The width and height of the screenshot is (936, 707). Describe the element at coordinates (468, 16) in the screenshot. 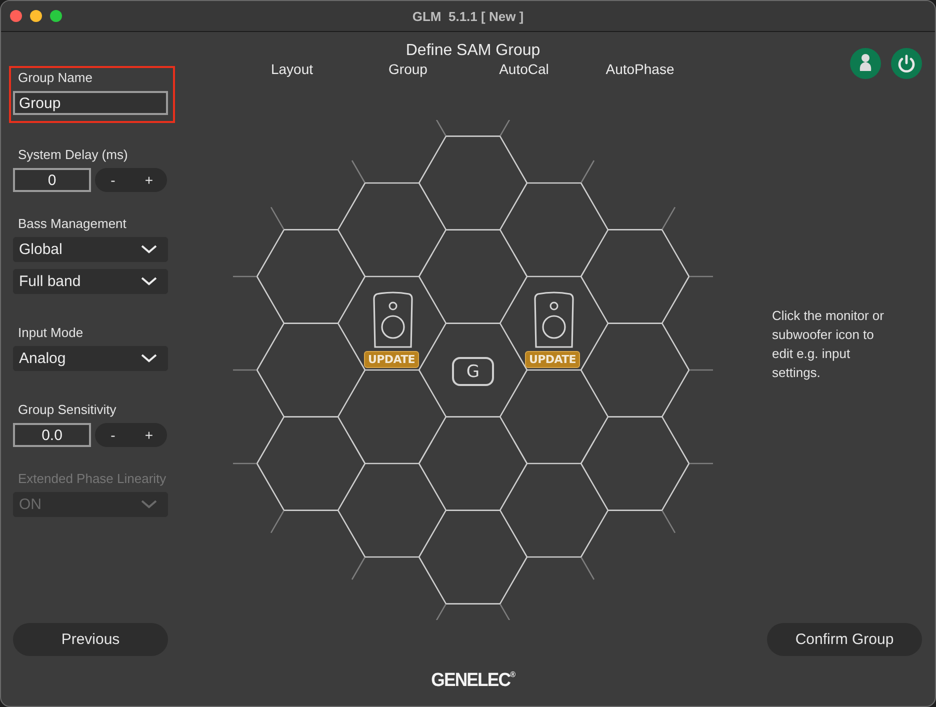

I see `window-title: GLM 5.1.1 [ New ]` at that location.